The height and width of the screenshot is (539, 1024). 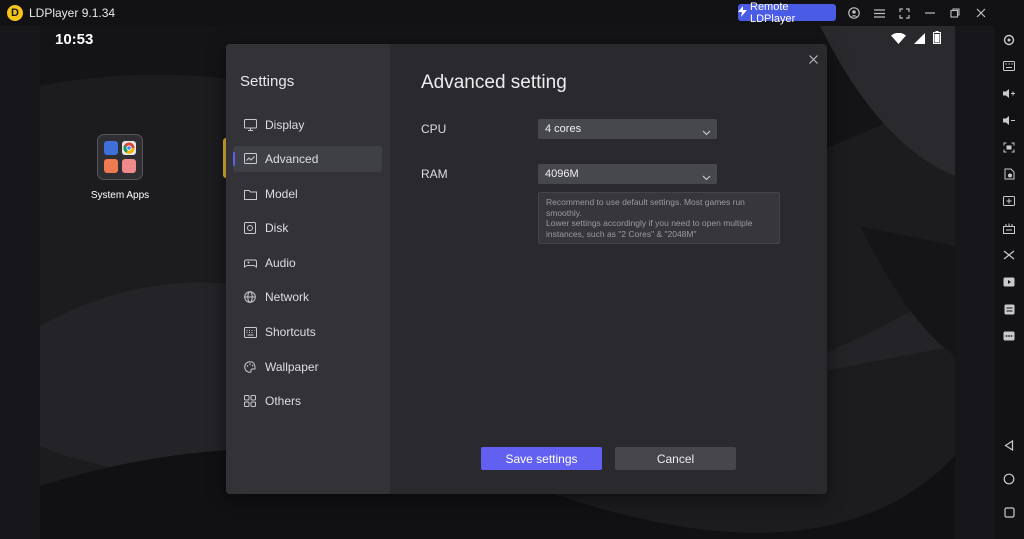 I want to click on nav-item-label: Audio, so click(x=280, y=263).